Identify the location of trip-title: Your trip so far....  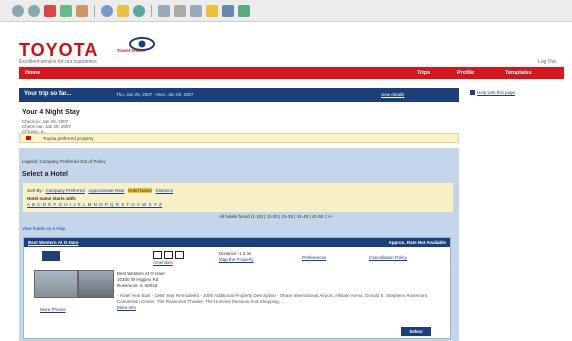
(48, 94).